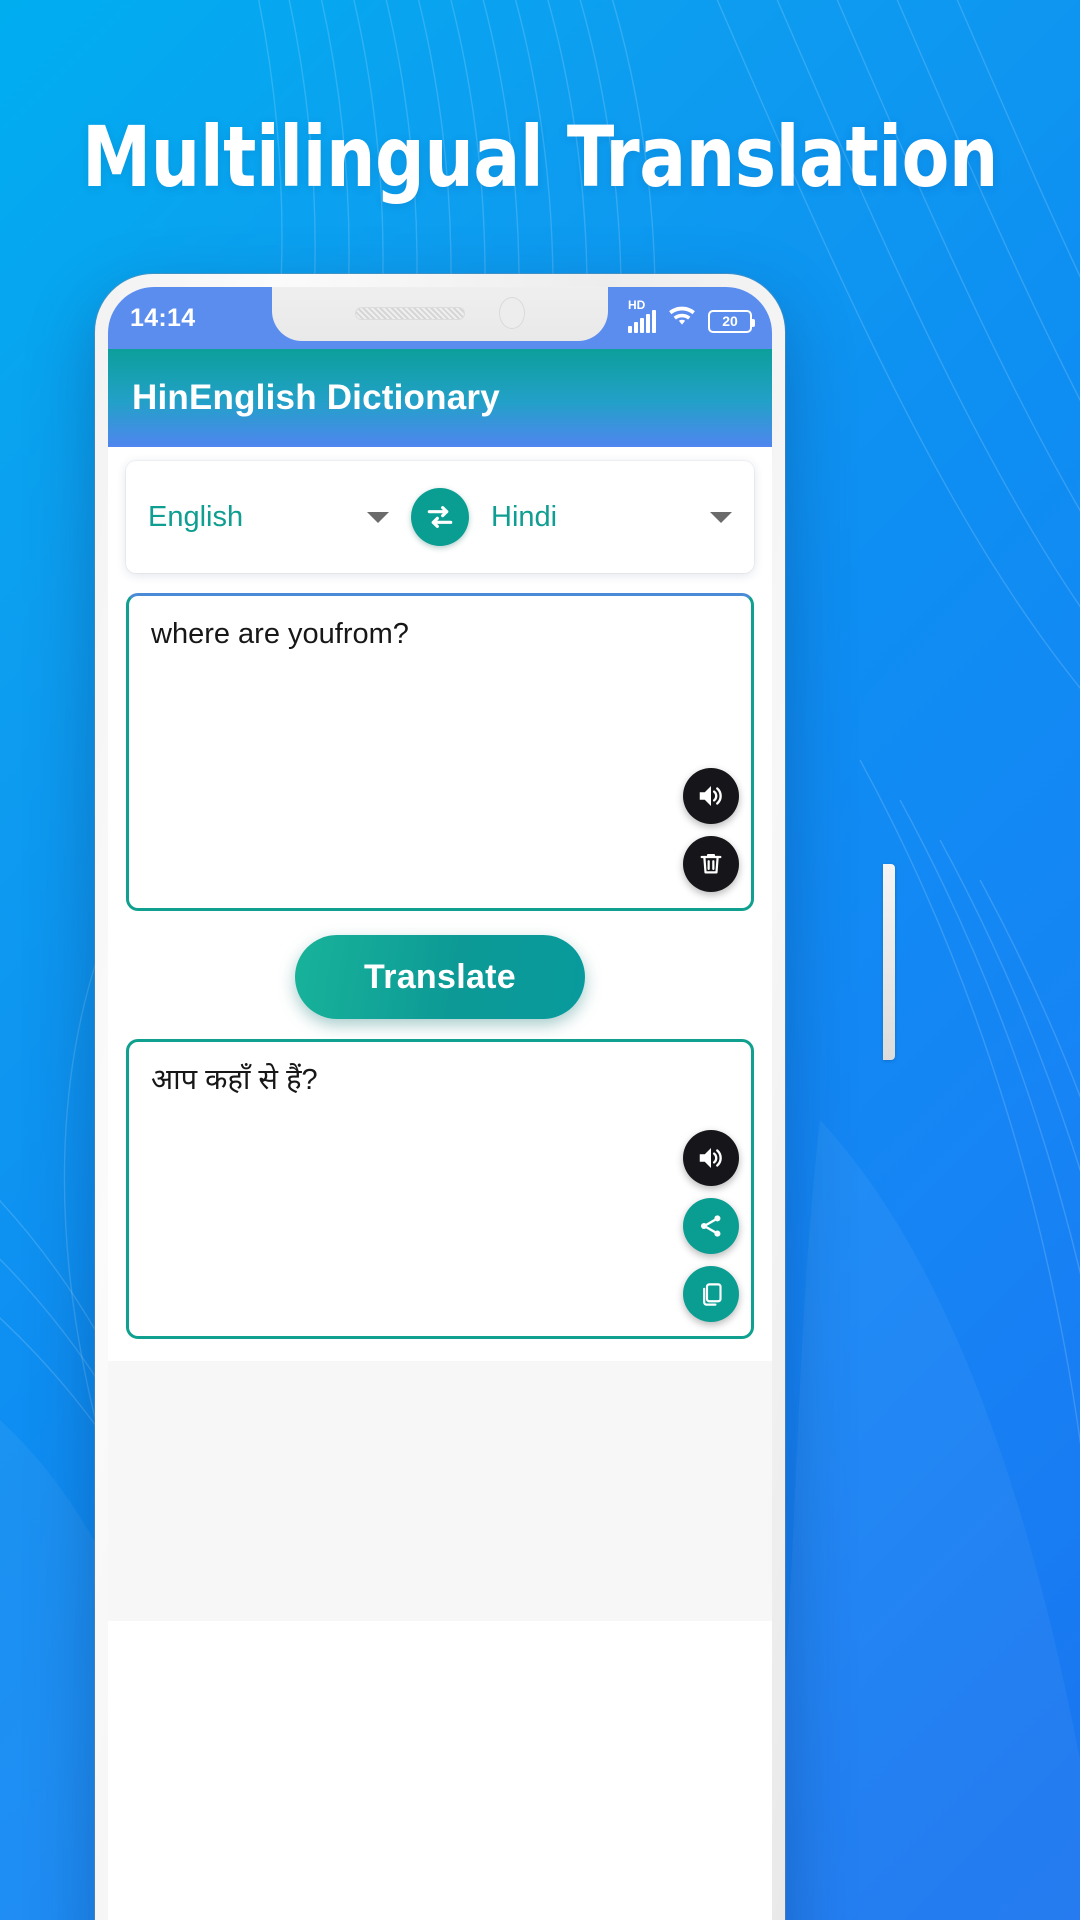 The image size is (1080, 1920). I want to click on translate-button: Translate, so click(440, 977).